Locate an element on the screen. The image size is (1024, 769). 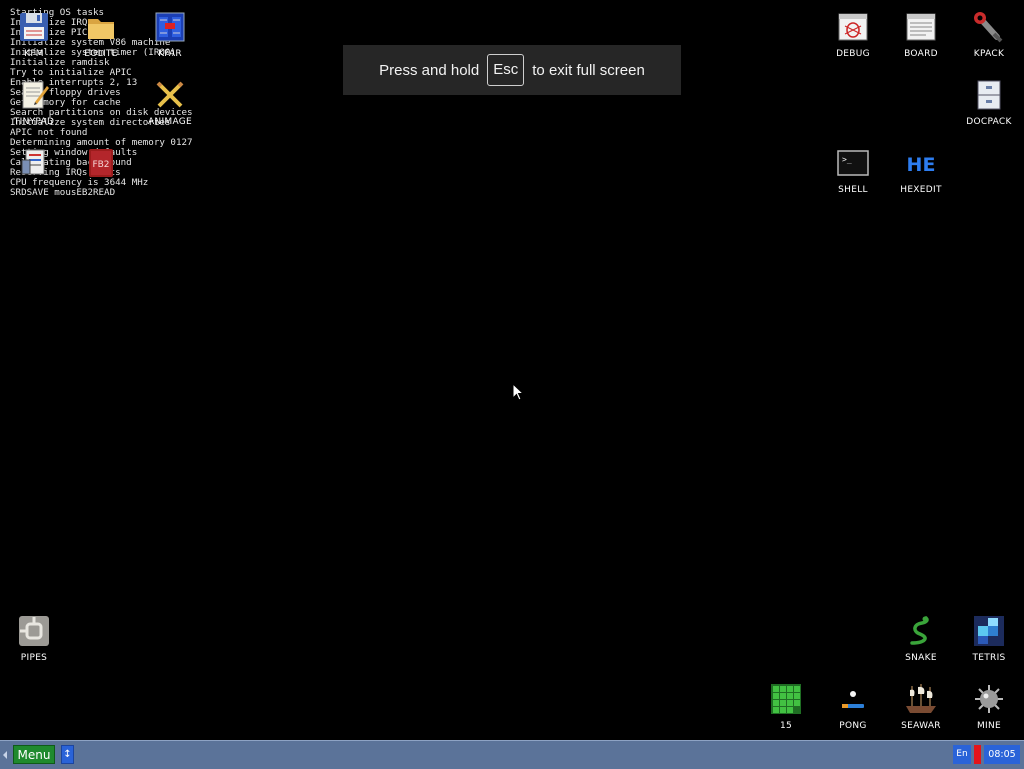
banner-text-before: Press and hold is located at coordinates (429, 70).